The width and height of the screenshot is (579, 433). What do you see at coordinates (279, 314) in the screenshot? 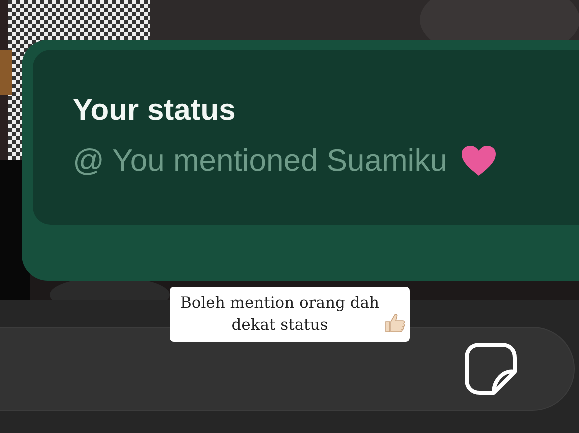
I see `caption-text: Boleh mention orang dah dekat status` at bounding box center [279, 314].